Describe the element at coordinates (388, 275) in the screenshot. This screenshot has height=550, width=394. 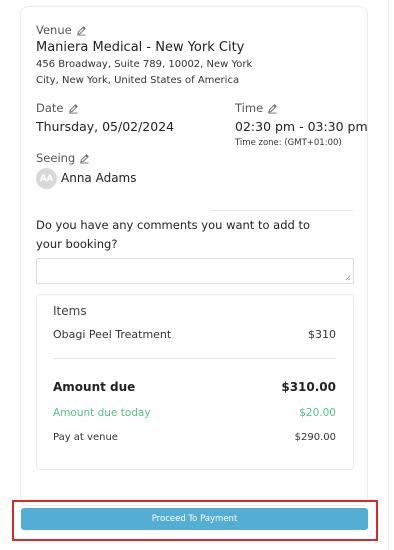
I see `page-divider` at that location.